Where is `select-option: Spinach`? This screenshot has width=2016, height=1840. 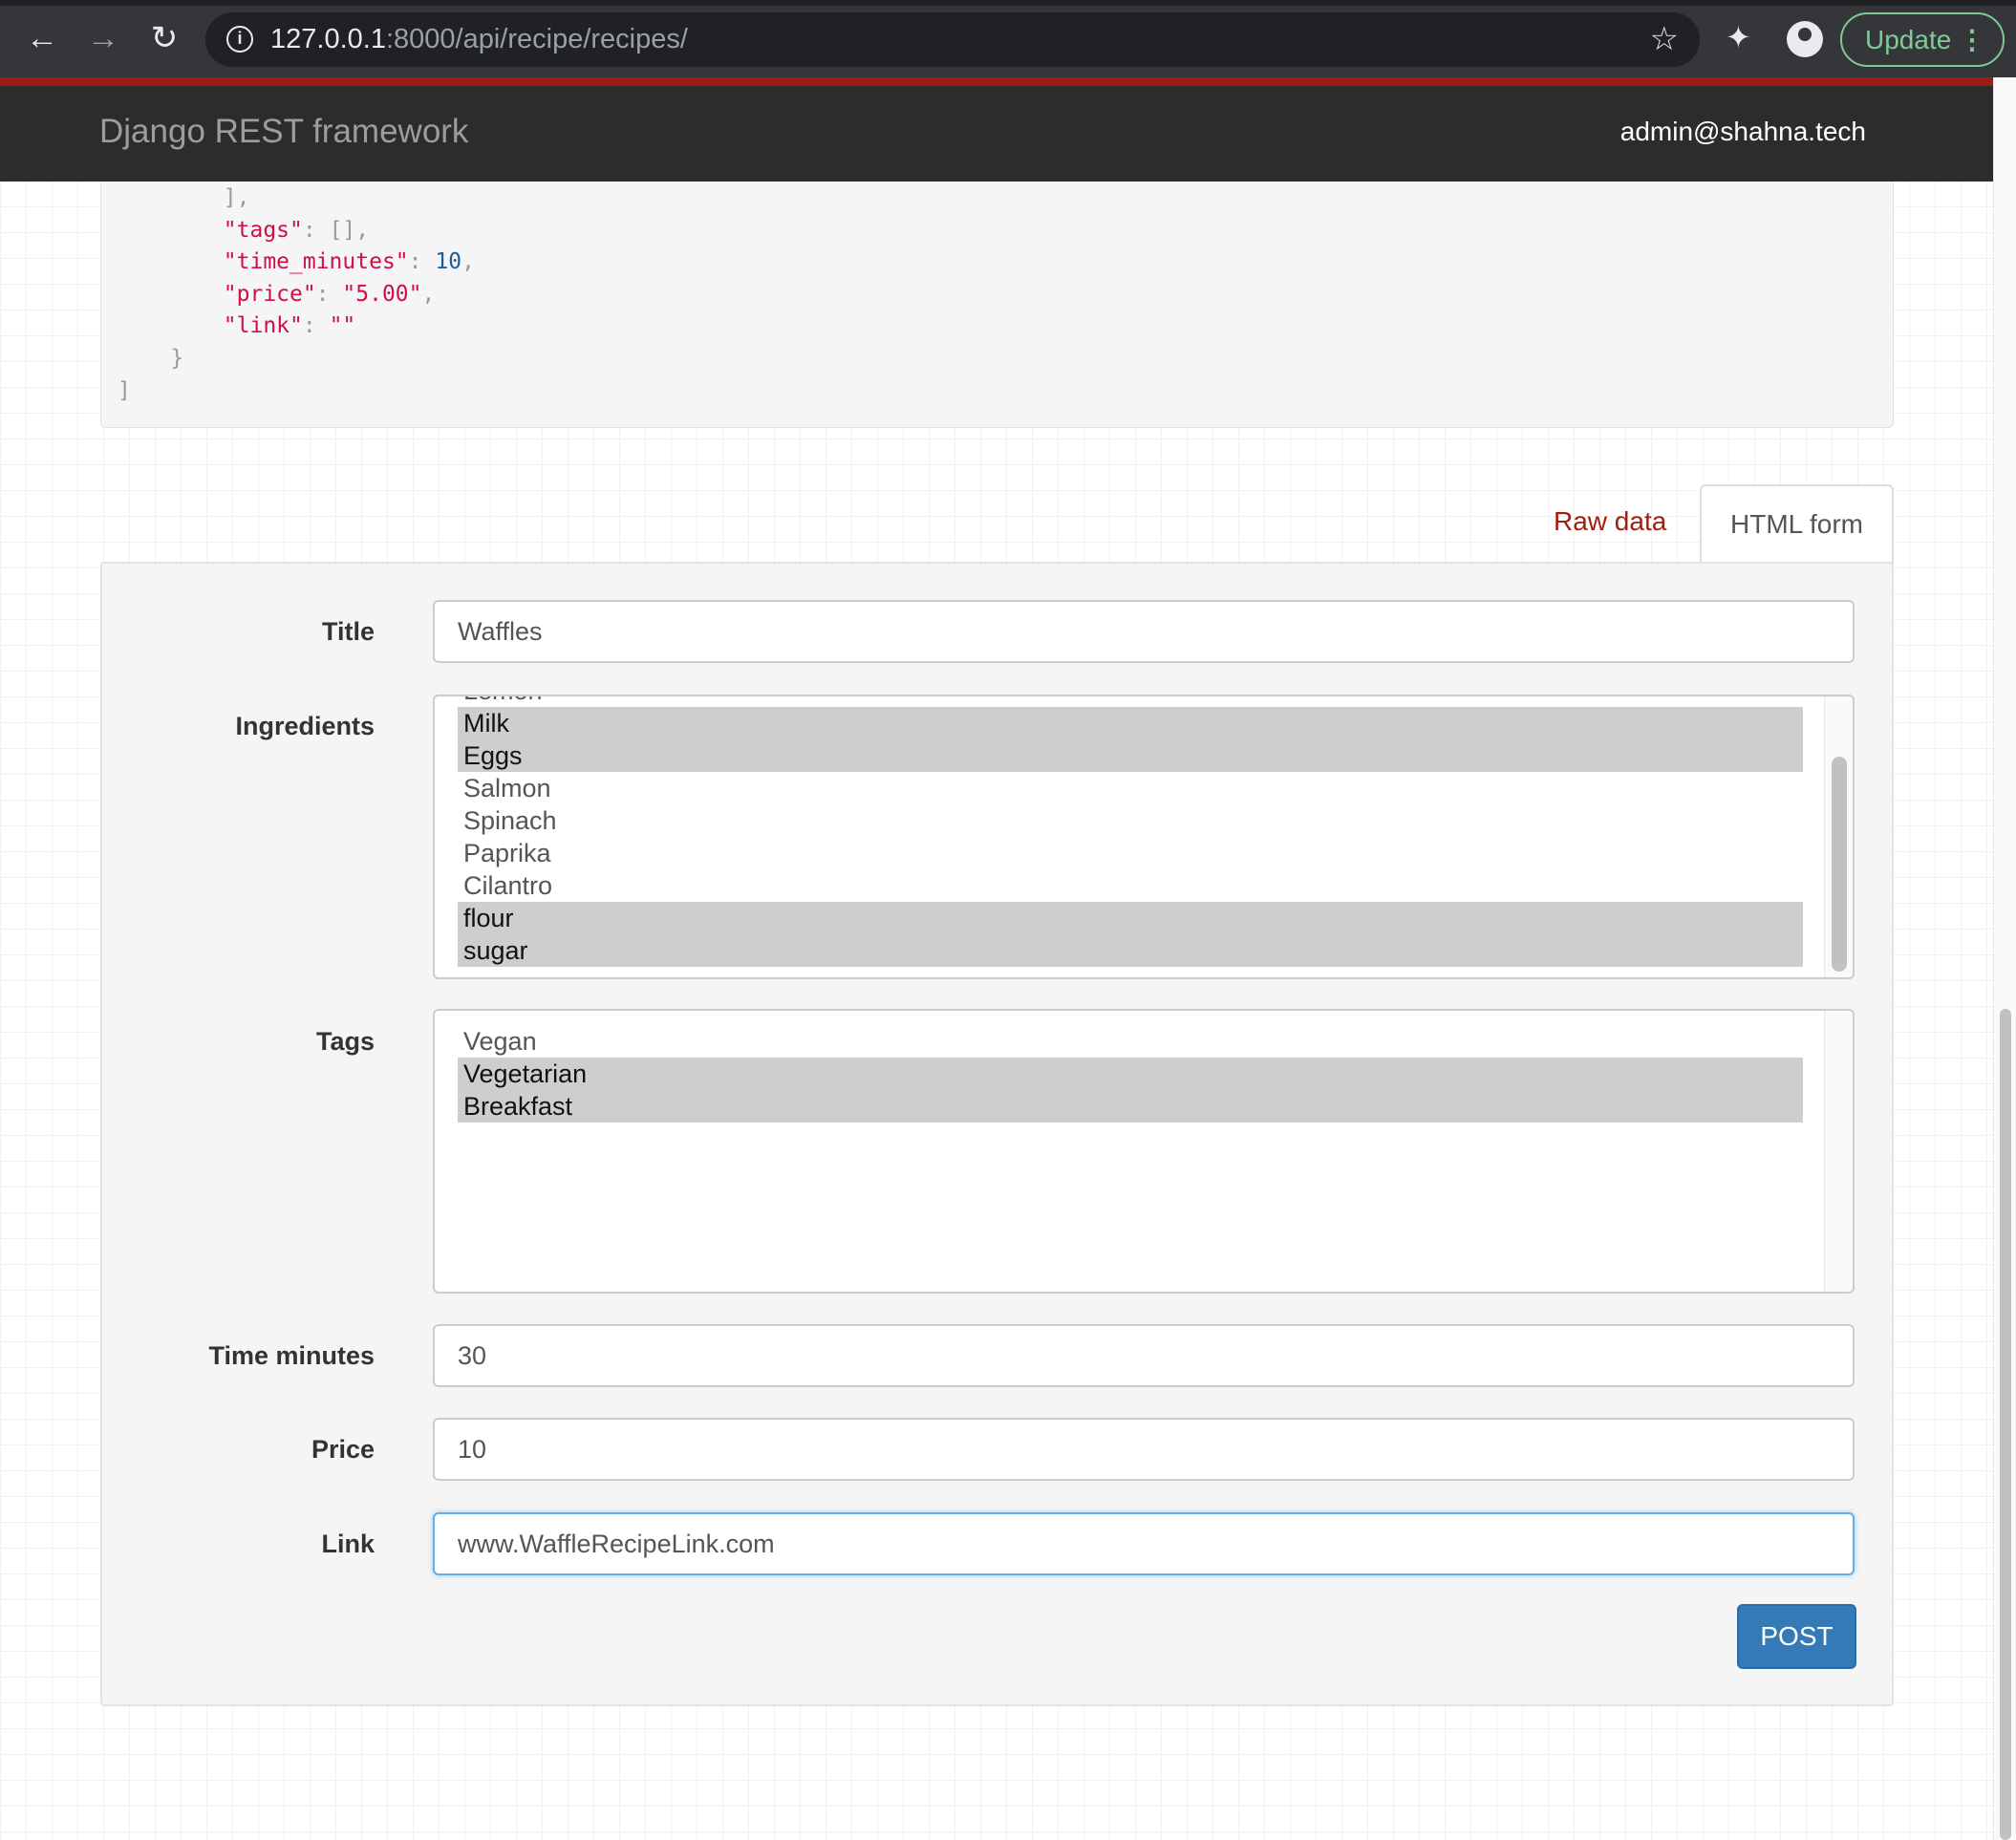 select-option: Spinach is located at coordinates (1130, 821).